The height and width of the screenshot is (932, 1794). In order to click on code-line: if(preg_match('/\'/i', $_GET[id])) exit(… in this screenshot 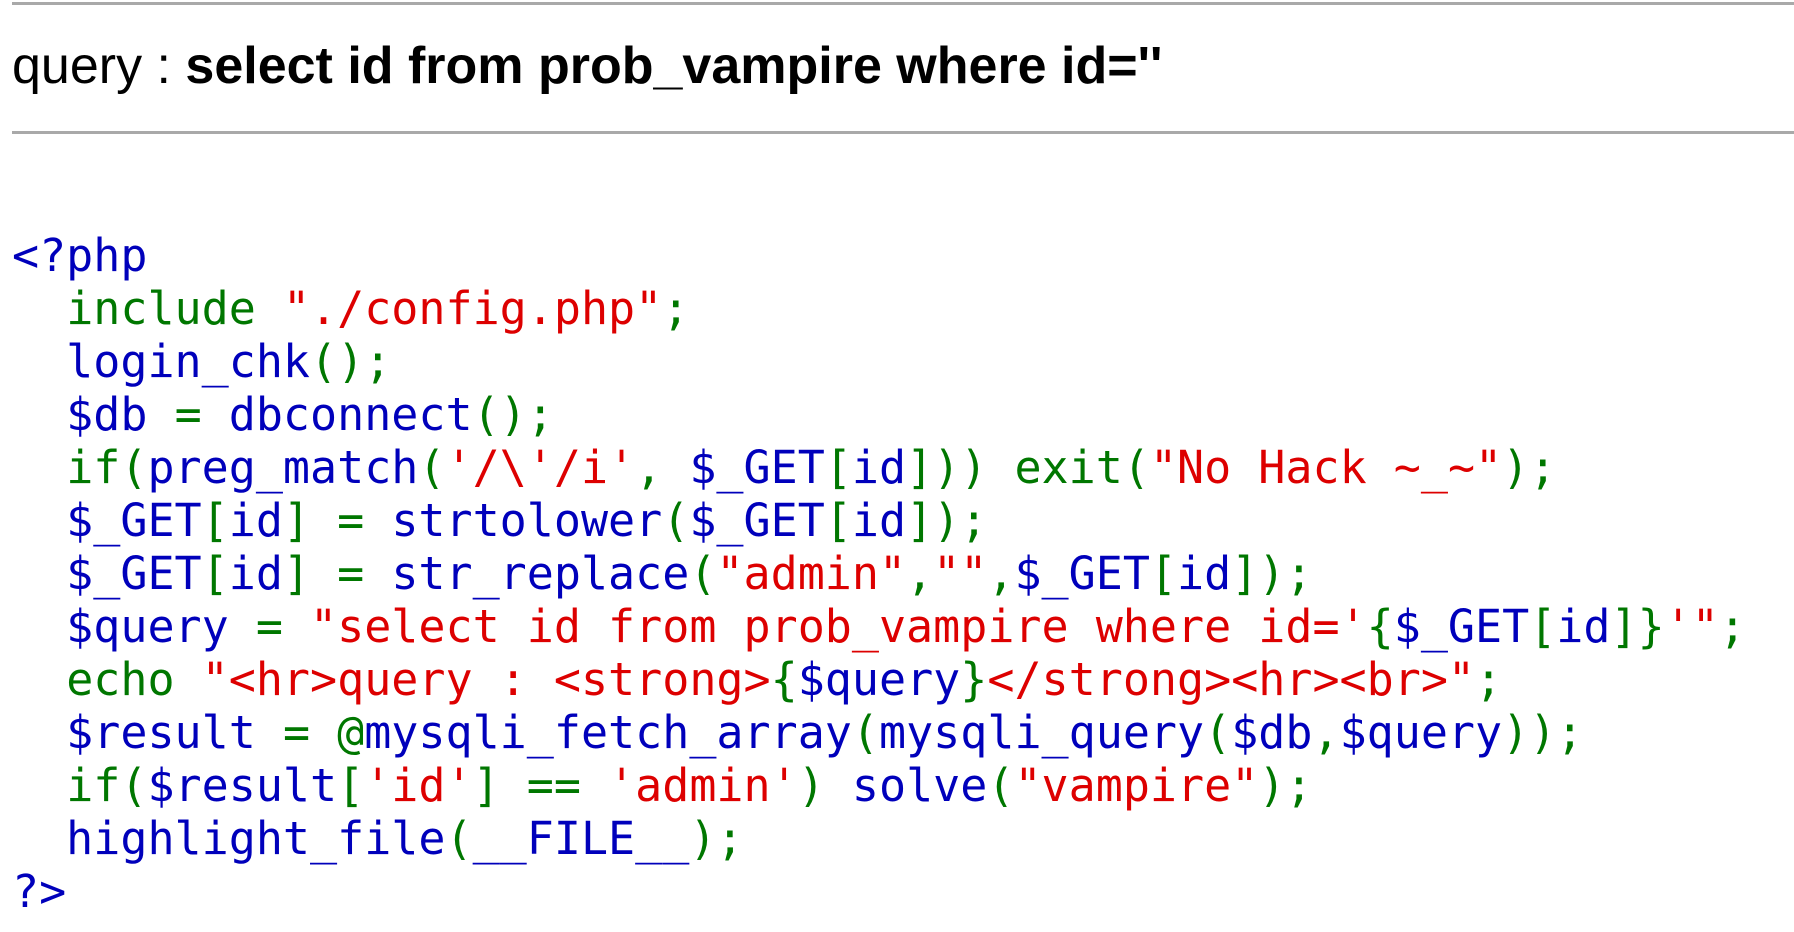, I will do `click(879, 467)`.